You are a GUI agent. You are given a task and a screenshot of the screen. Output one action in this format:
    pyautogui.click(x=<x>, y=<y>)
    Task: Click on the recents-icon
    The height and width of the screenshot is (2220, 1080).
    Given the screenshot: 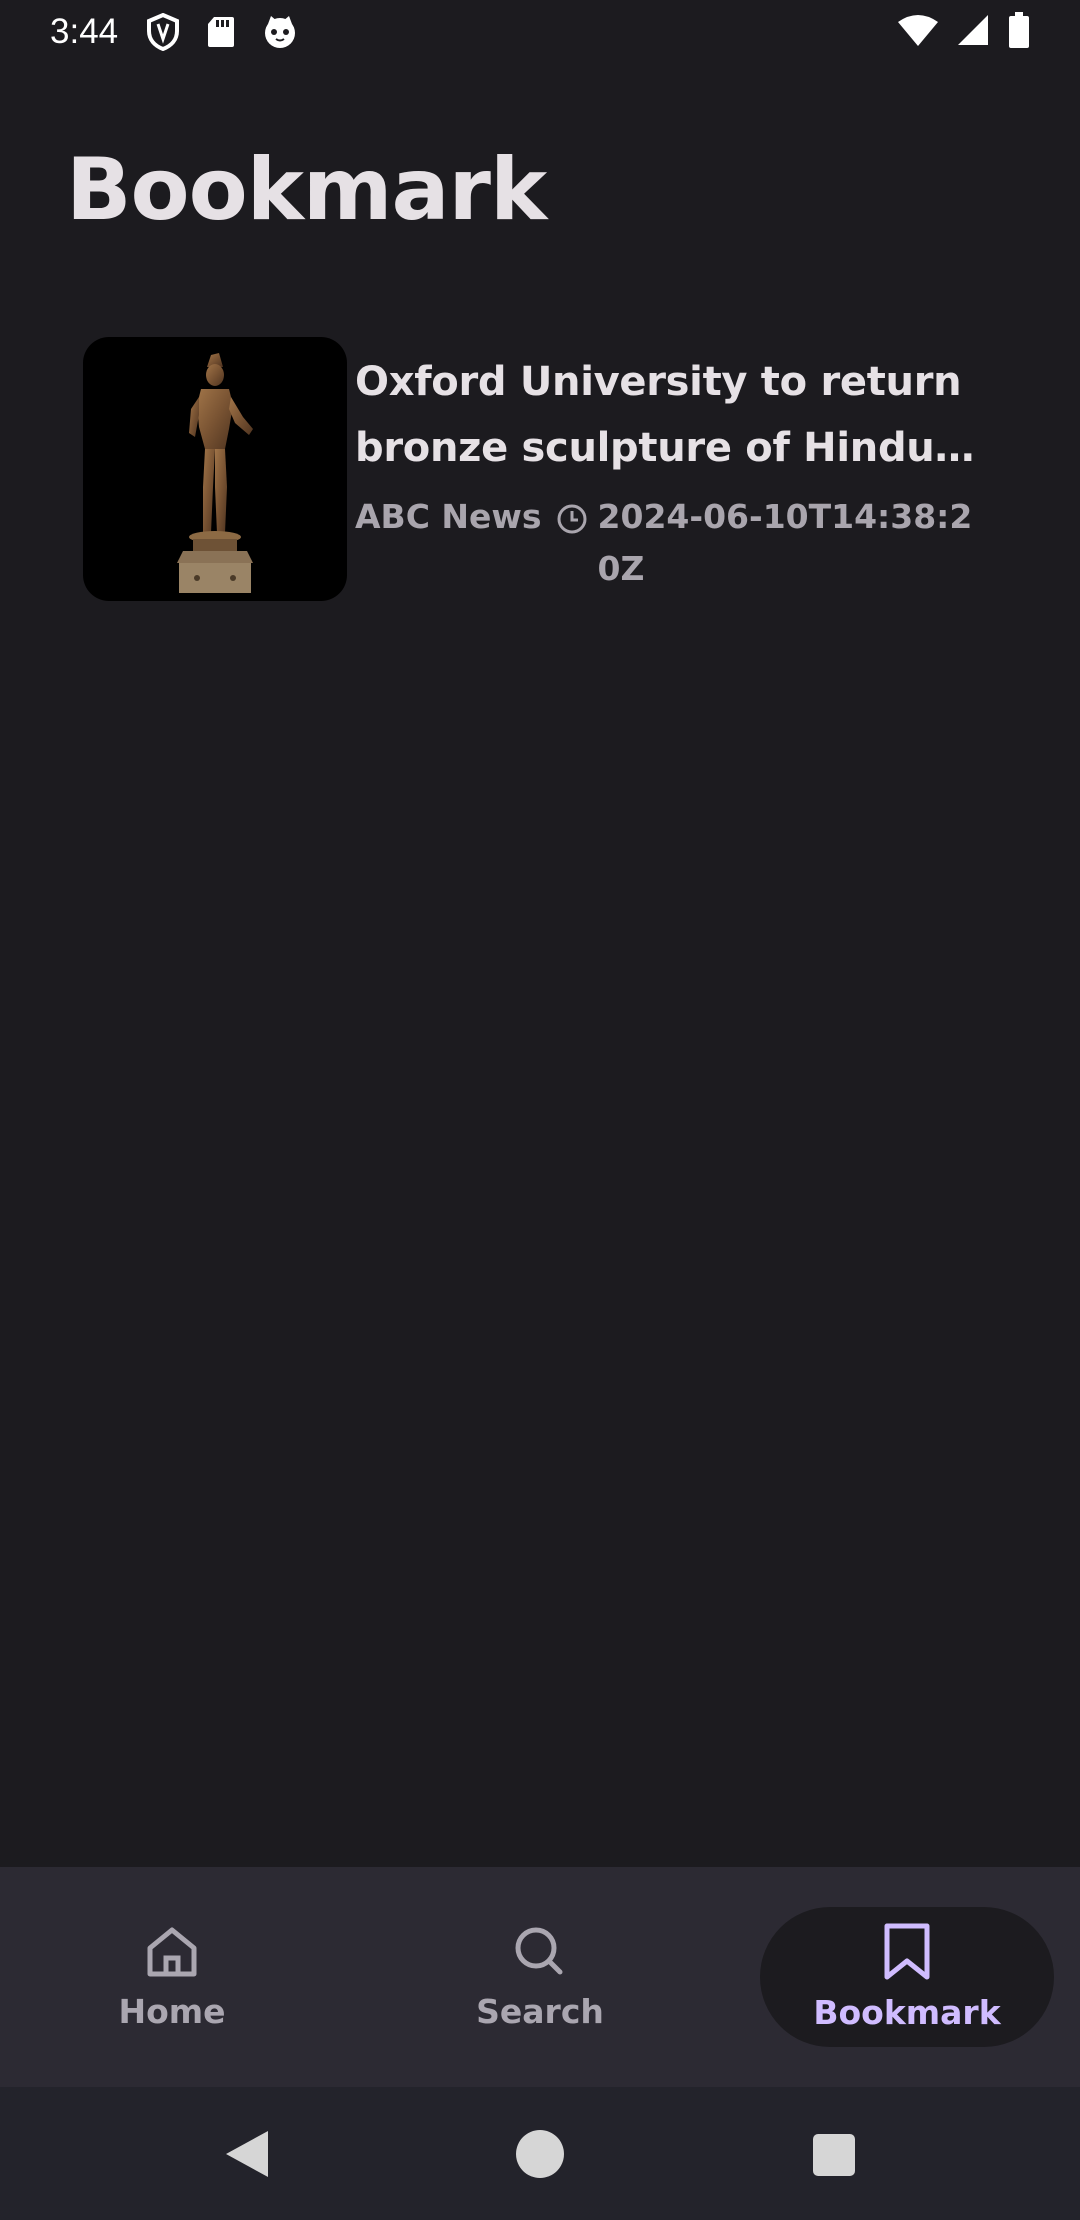 What is the action you would take?
    pyautogui.click(x=834, y=2157)
    